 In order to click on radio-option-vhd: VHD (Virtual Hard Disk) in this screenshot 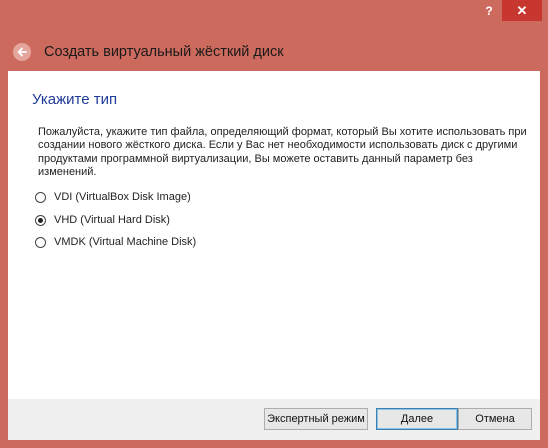, I will do `click(102, 220)`.